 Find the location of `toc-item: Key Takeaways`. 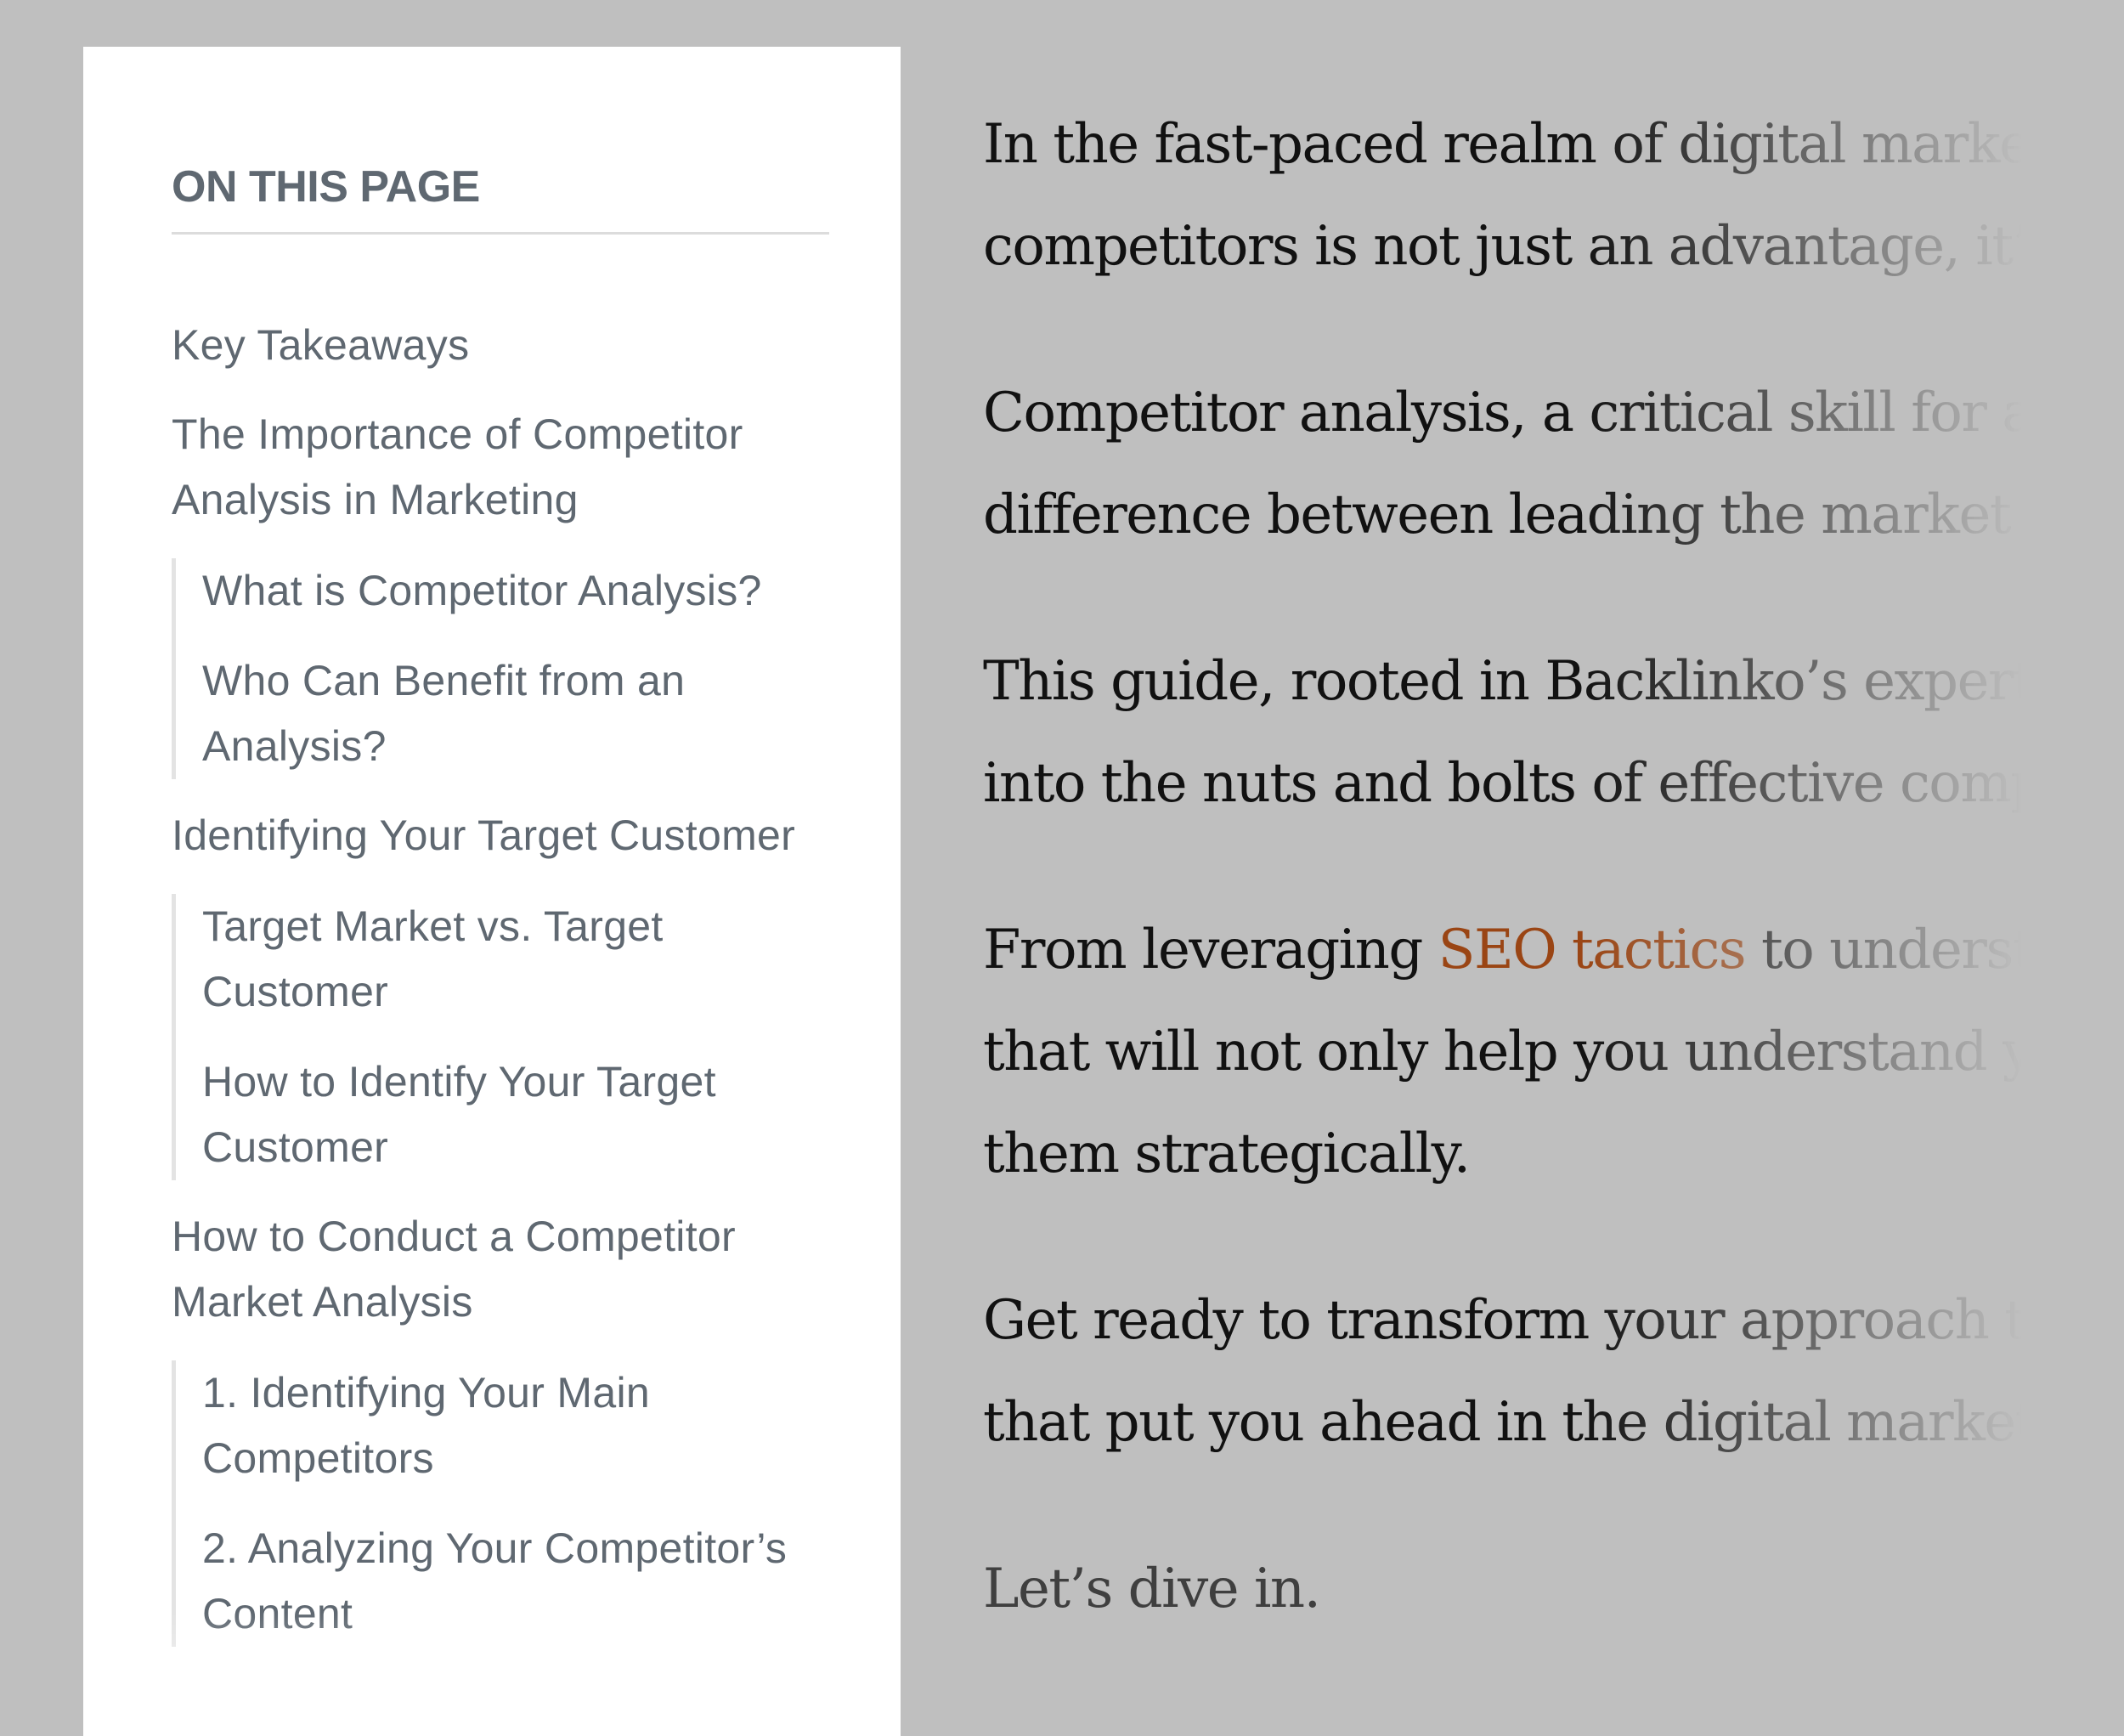

toc-item: Key Takeaways is located at coordinates (503, 346).